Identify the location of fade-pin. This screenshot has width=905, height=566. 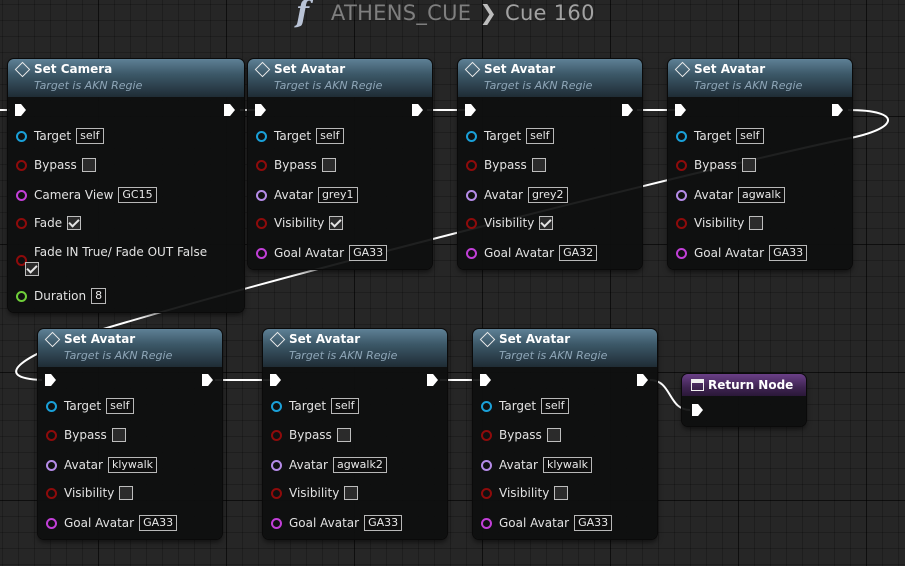
(21, 223).